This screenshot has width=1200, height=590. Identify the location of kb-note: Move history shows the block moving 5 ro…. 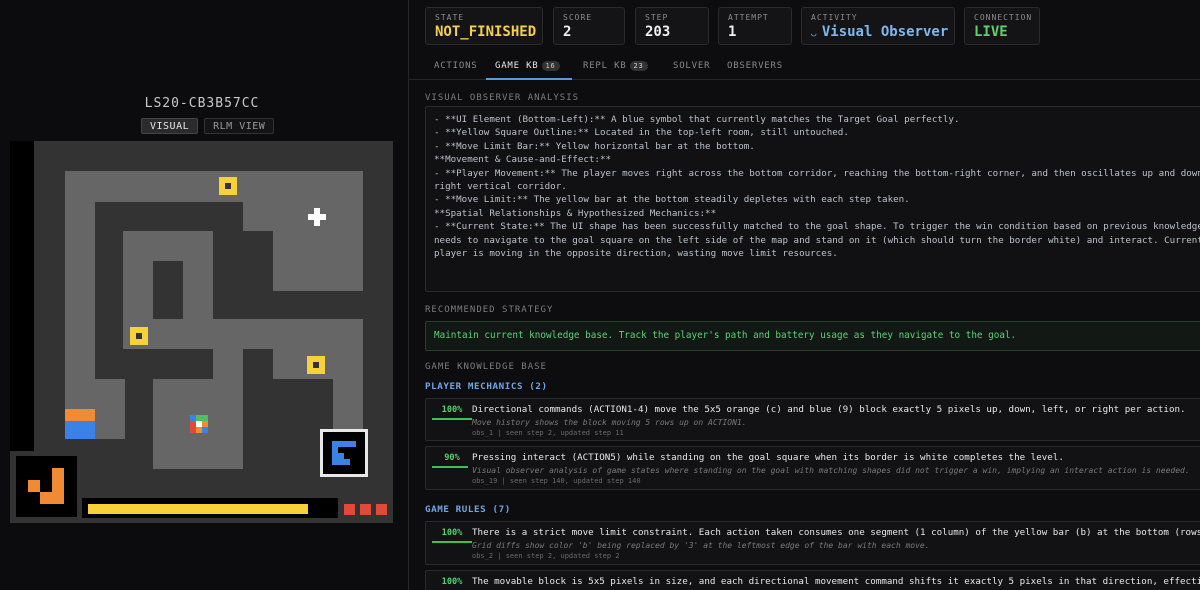
(609, 422).